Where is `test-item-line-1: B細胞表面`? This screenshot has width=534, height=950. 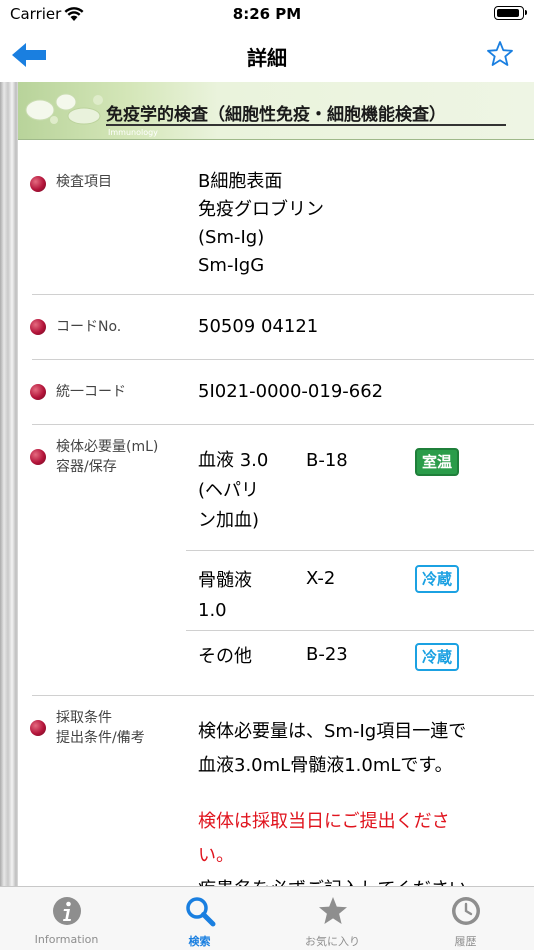 test-item-line-1: B細胞表面 is located at coordinates (240, 181).